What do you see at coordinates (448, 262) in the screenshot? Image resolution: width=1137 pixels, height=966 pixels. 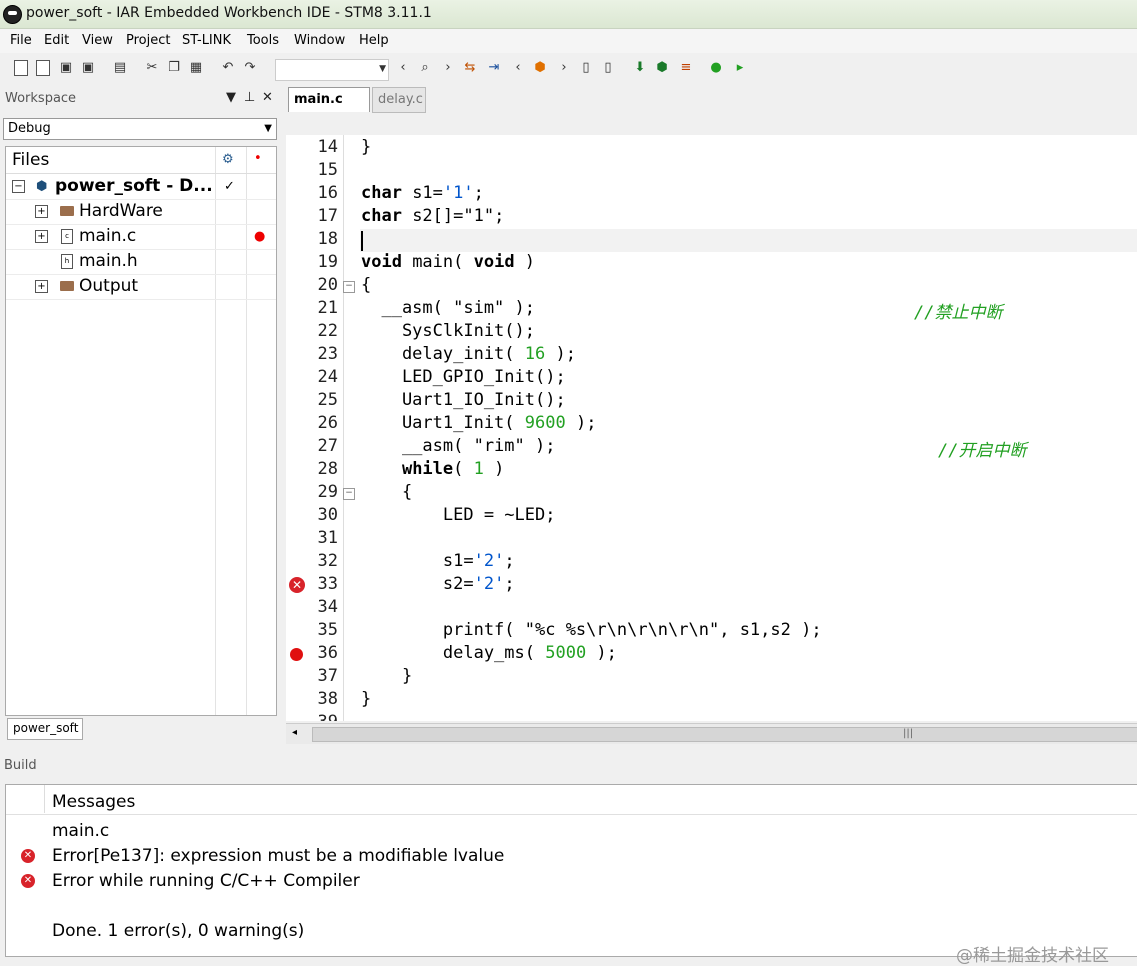 I see `code-line: void main( void )` at bounding box center [448, 262].